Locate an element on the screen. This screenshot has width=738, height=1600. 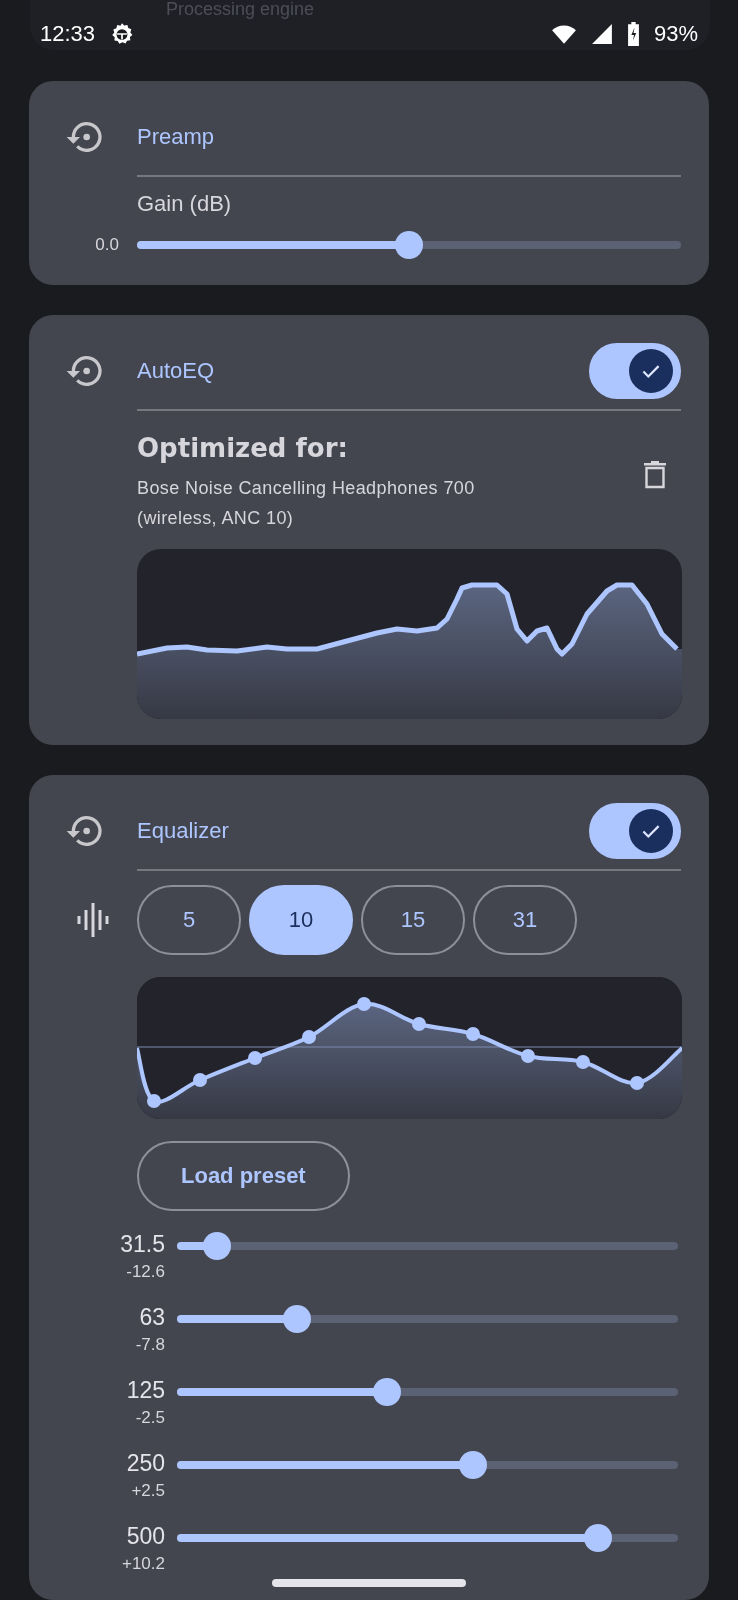
battery-charging-icon is located at coordinates (633, 34).